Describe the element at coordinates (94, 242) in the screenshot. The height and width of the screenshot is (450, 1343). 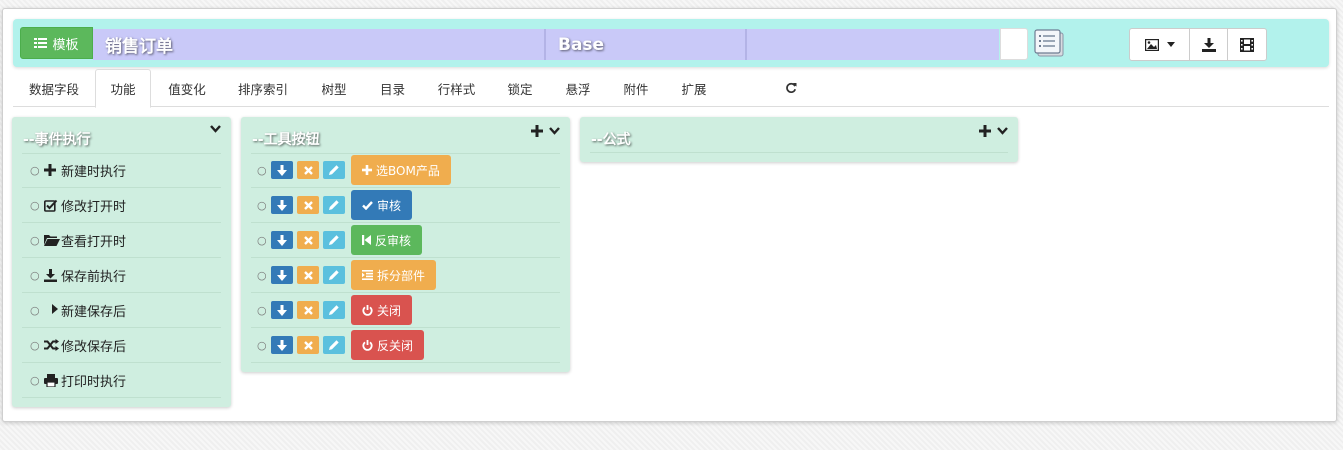
I see `event-label: 查看打开时` at that location.